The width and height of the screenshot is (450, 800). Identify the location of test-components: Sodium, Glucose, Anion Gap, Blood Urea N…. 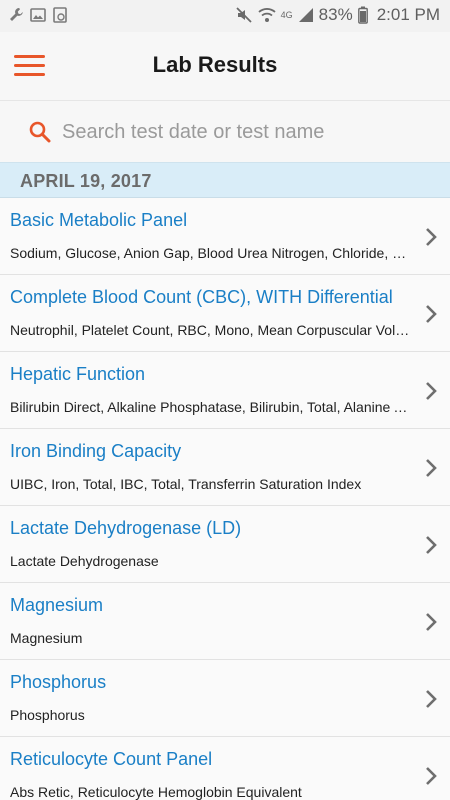
(210, 253).